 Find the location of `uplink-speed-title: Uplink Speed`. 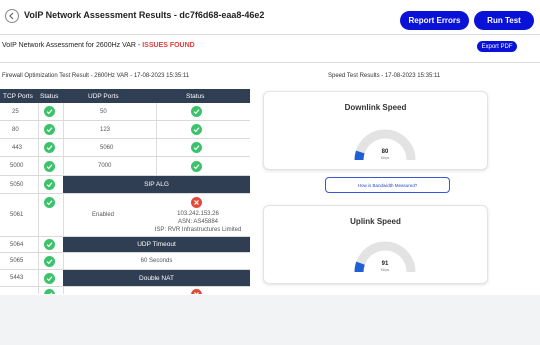

uplink-speed-title: Uplink Speed is located at coordinates (375, 221).